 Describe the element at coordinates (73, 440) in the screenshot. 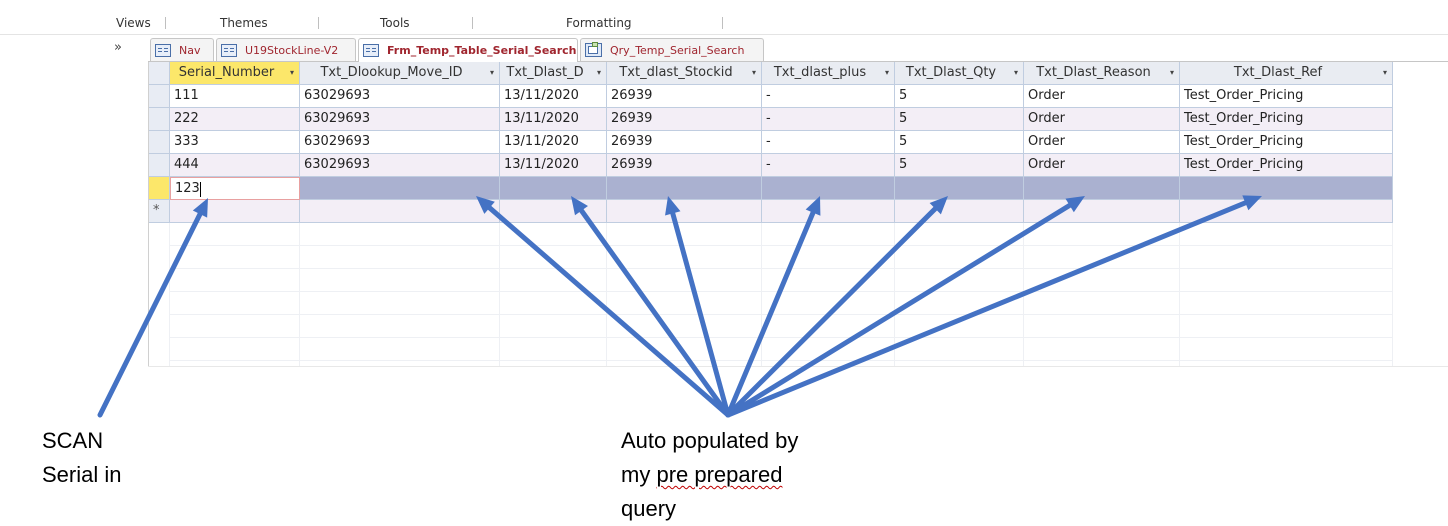

I see `note-line: SCAN` at that location.